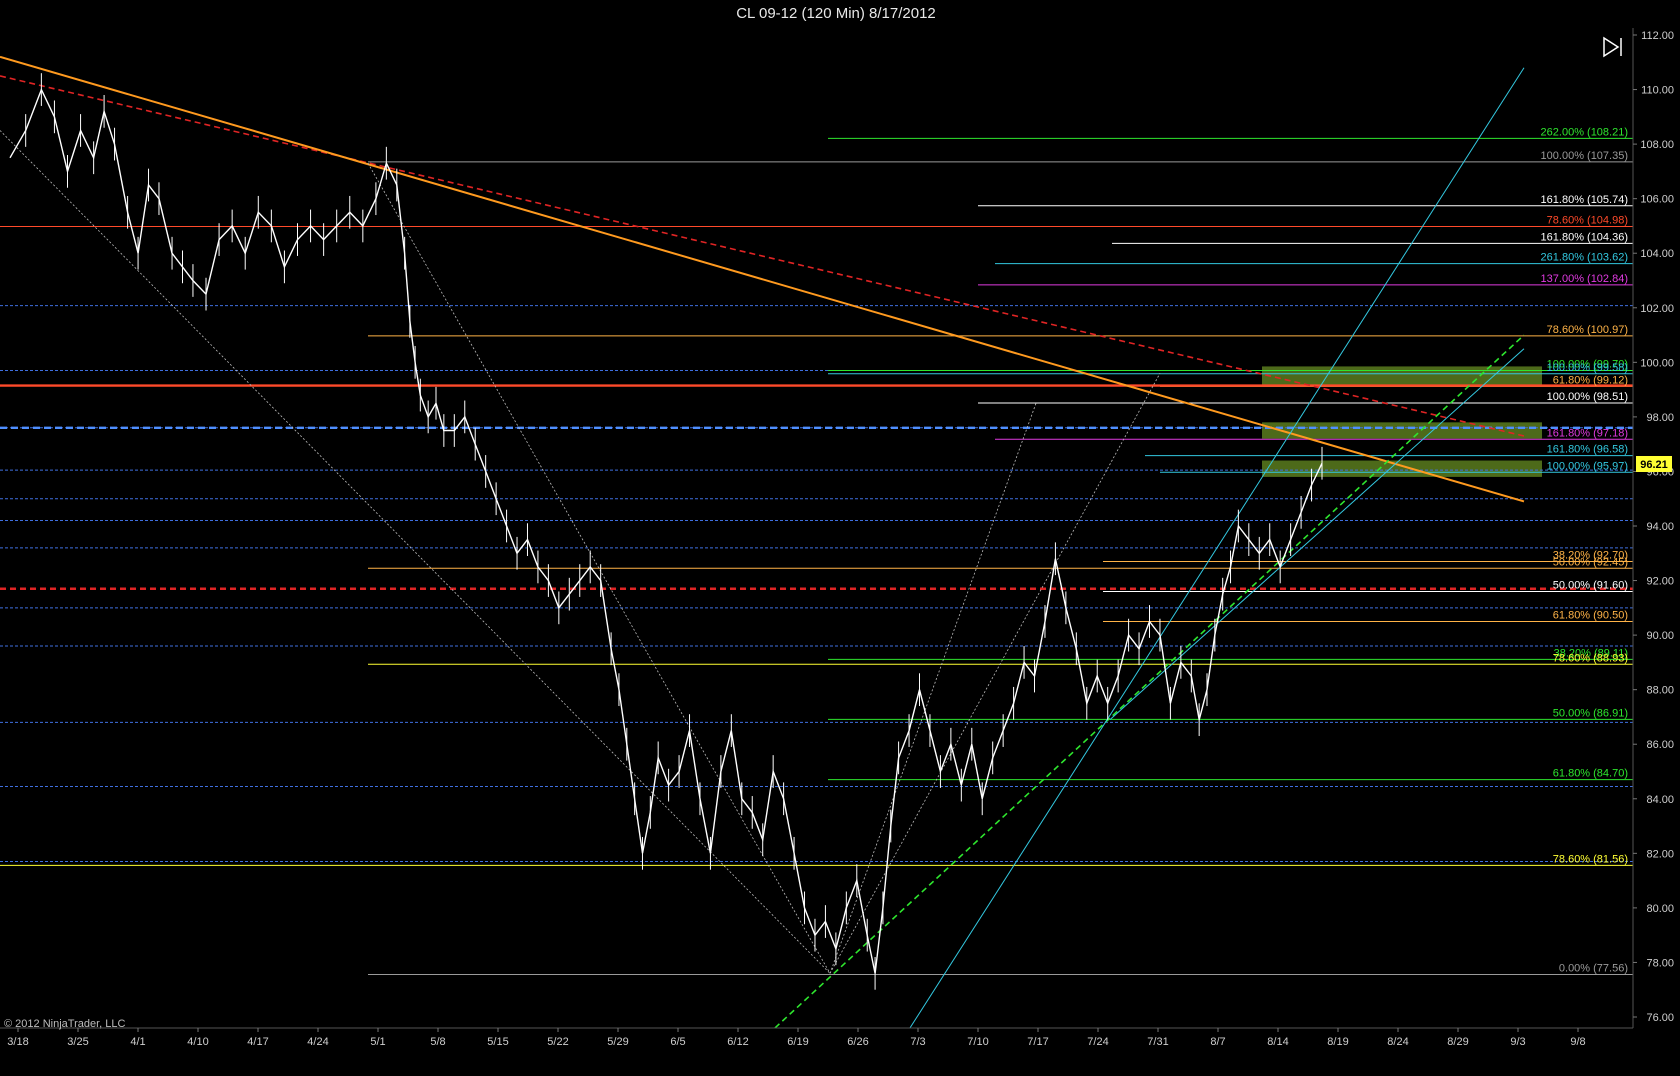 The height and width of the screenshot is (1076, 1680). What do you see at coordinates (1584, 279) in the screenshot?
I see `fib-level-label: 137.00% (102.84)` at bounding box center [1584, 279].